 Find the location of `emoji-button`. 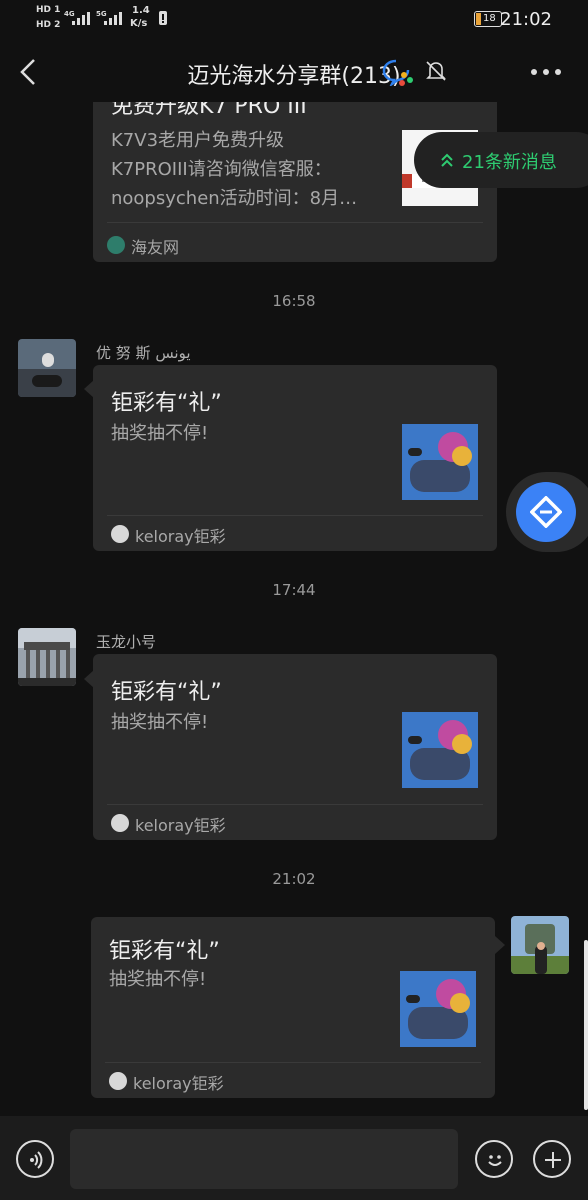

emoji-button is located at coordinates (494, 1159).